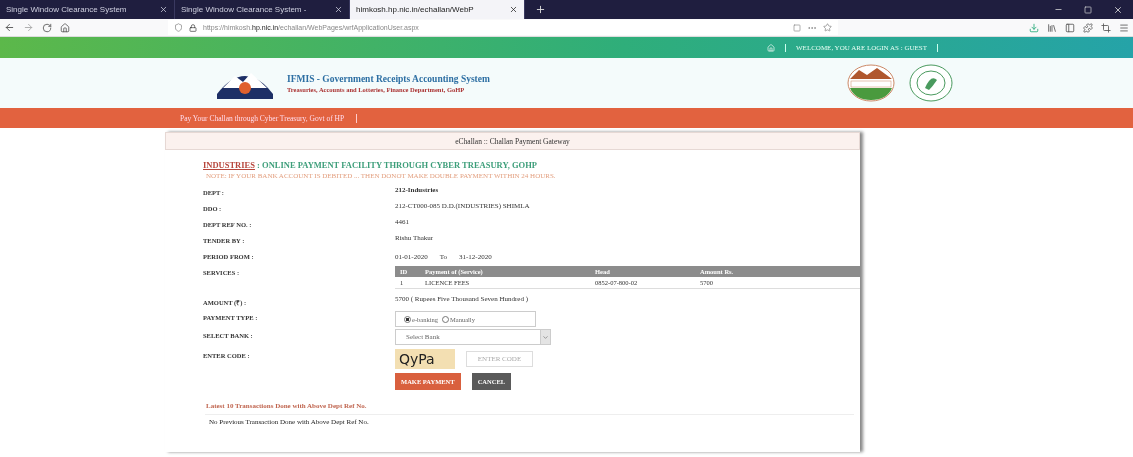 The image size is (1133, 457). I want to click on site-title: IFMIS - Government Receipts Accounting System, so click(388, 78).